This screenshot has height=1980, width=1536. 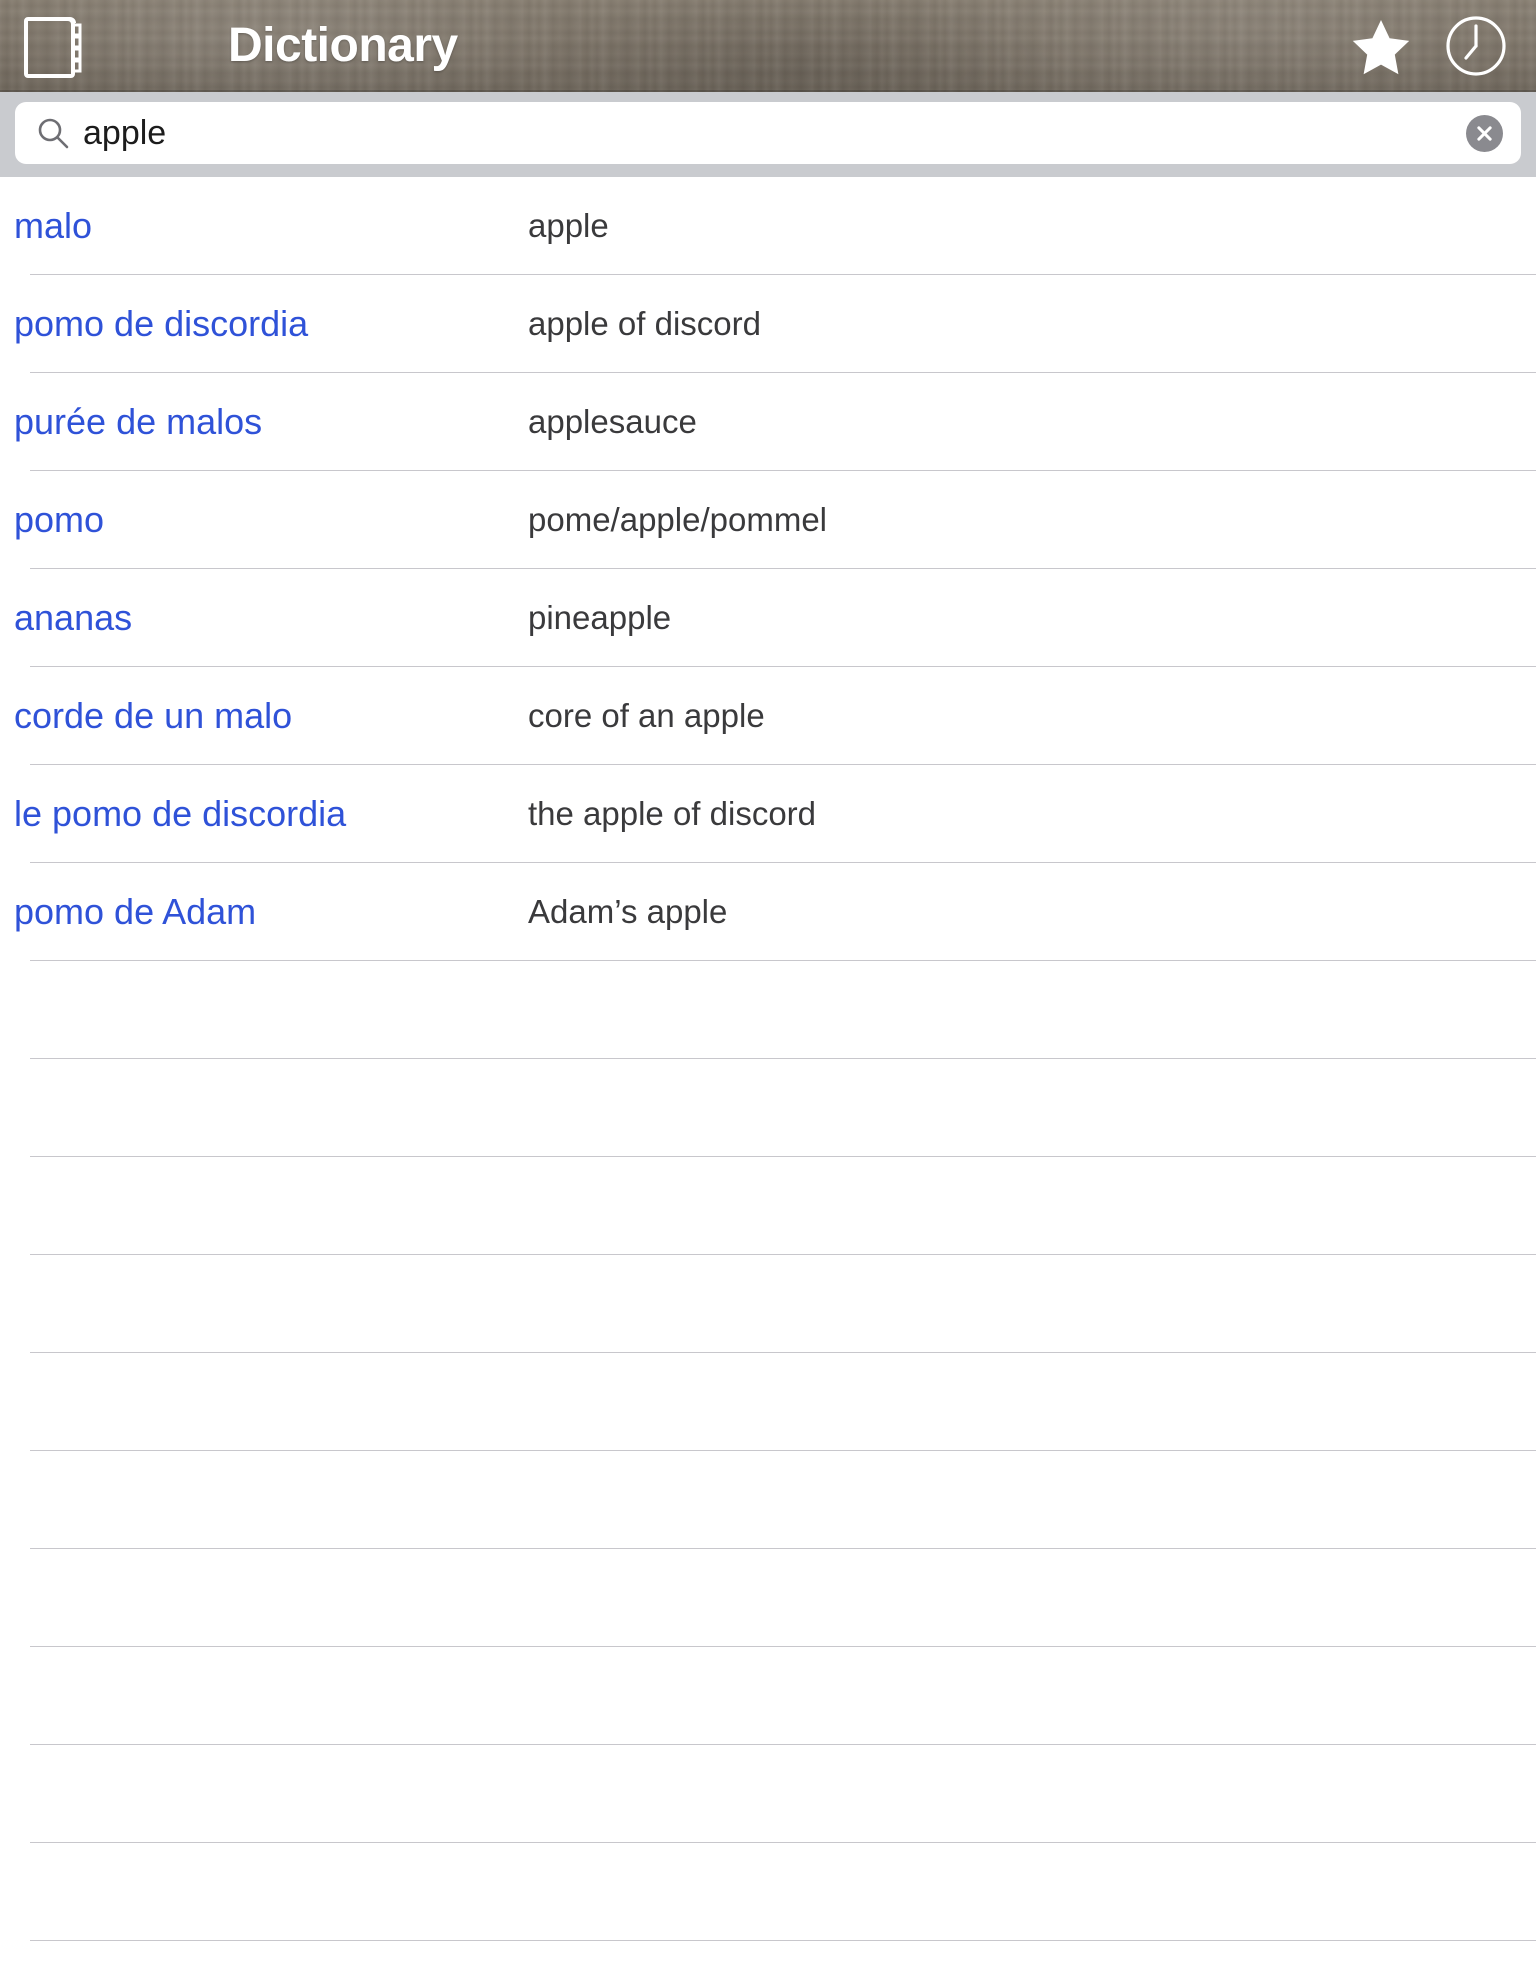 What do you see at coordinates (53, 225) in the screenshot?
I see `row-term: malo` at bounding box center [53, 225].